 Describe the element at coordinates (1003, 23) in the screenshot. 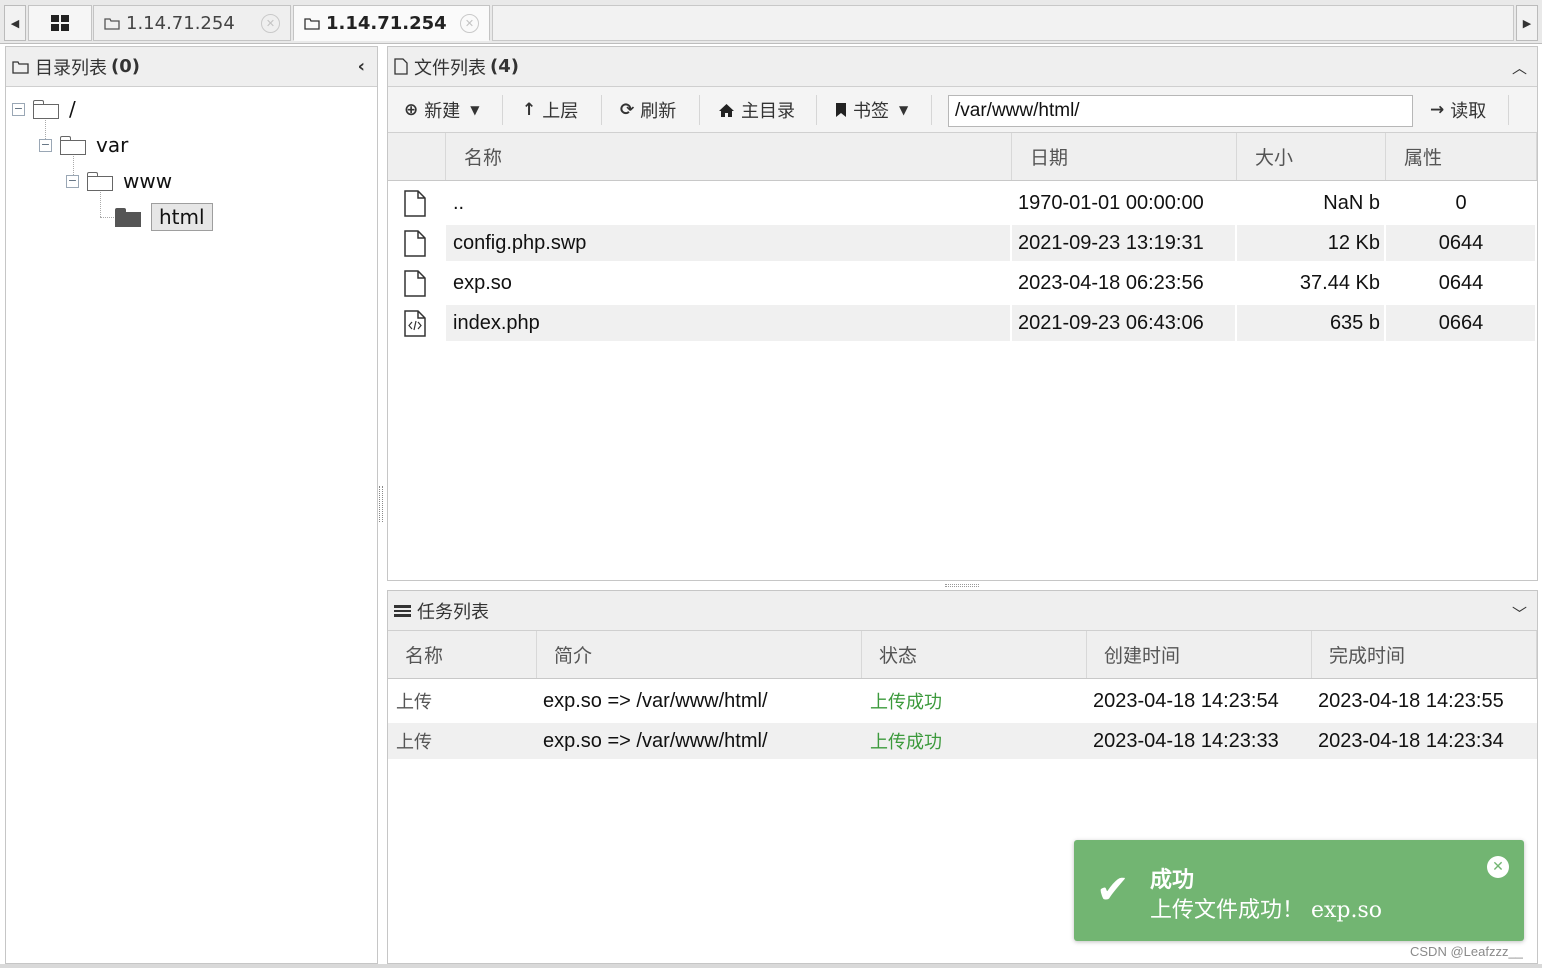

I see `tab-bar-fill` at that location.